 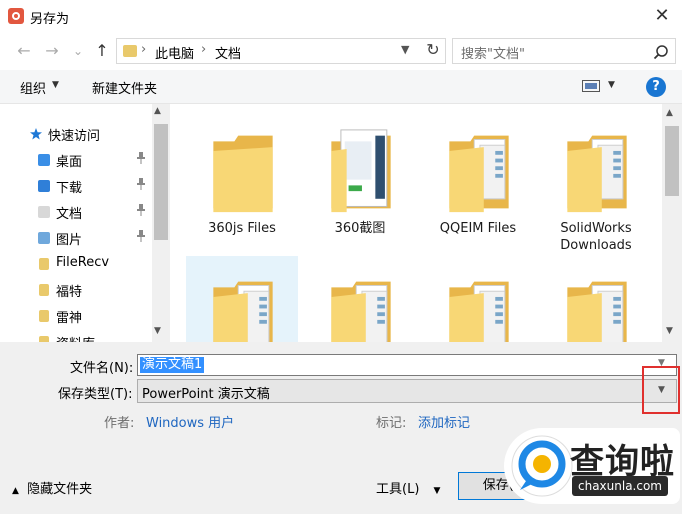 I want to click on chevron-up-icon: ▲, so click(x=15, y=491).